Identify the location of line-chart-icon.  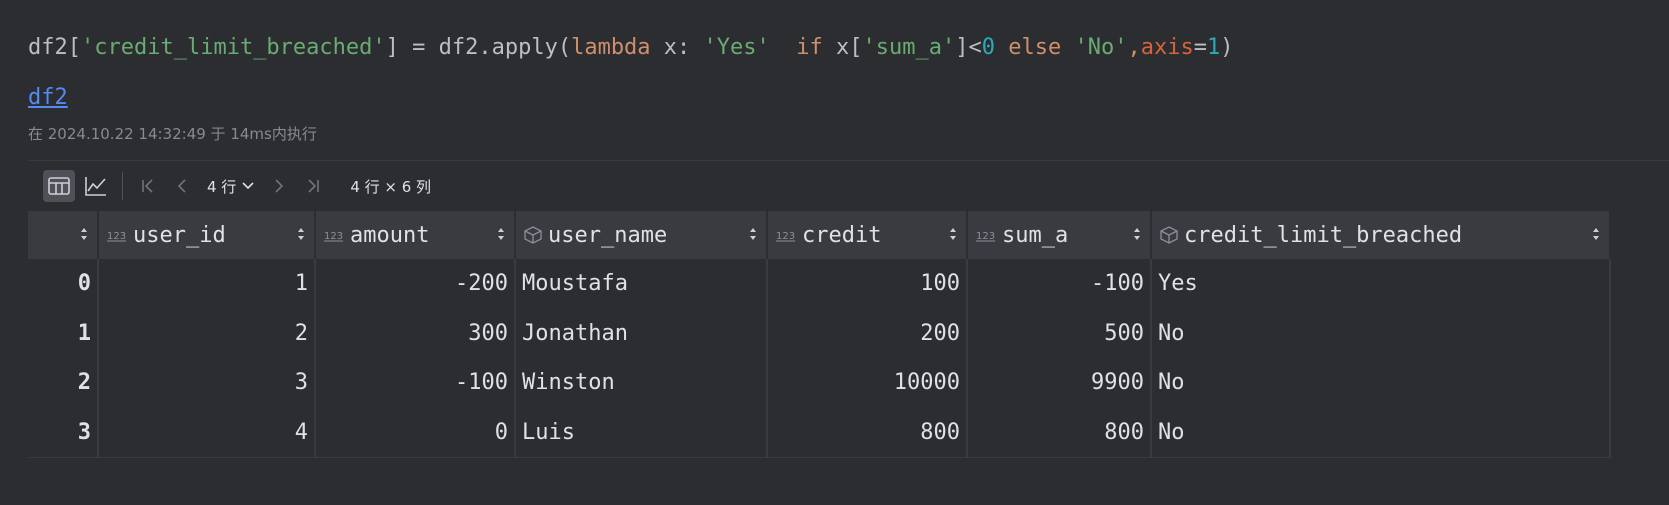
(95, 186).